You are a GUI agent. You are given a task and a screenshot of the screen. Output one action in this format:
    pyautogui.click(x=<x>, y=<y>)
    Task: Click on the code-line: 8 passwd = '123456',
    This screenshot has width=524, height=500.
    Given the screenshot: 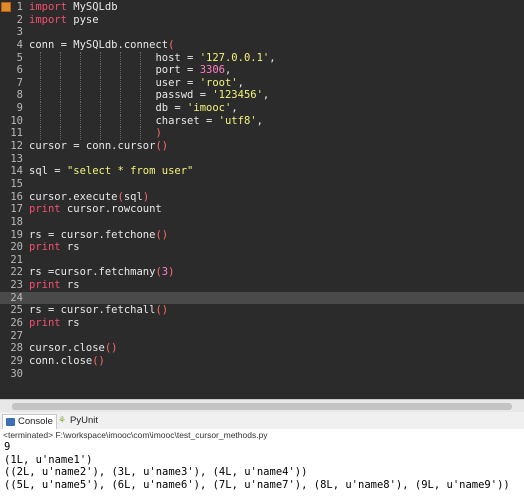 What is the action you would take?
    pyautogui.click(x=262, y=96)
    